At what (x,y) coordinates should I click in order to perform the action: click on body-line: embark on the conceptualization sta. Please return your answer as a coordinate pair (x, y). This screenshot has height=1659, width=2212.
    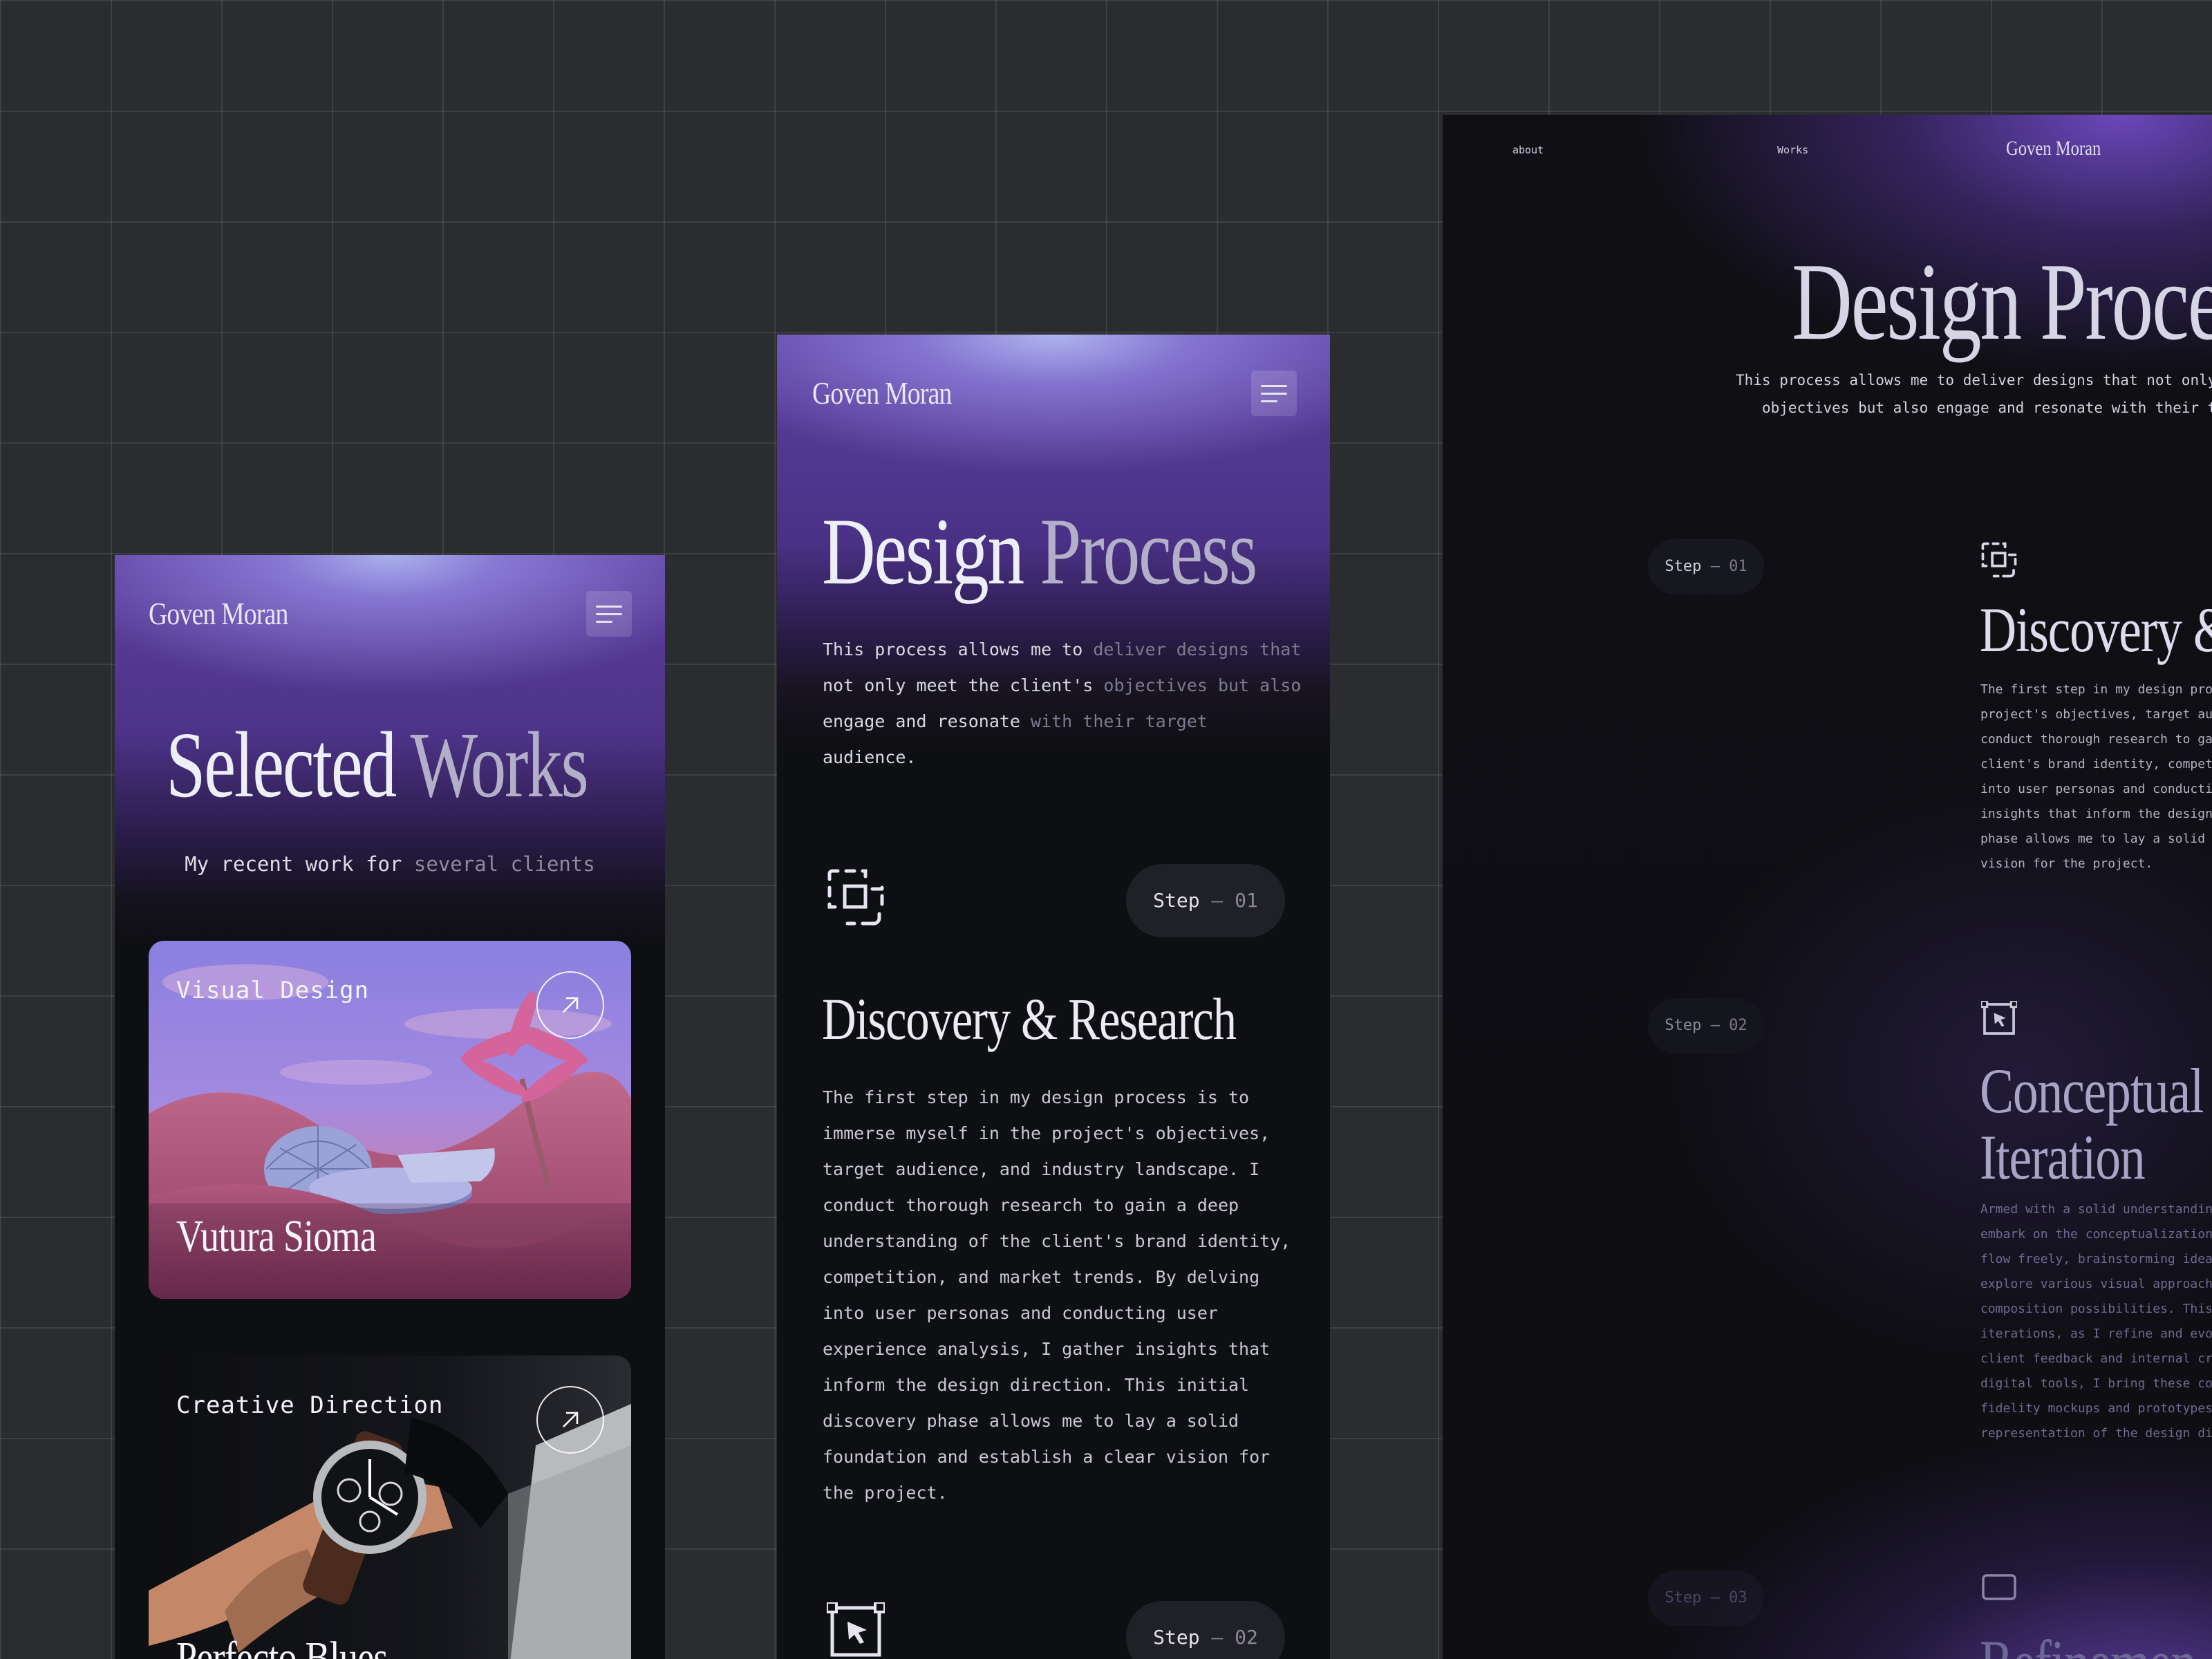
    Looking at the image, I should click on (2096, 1234).